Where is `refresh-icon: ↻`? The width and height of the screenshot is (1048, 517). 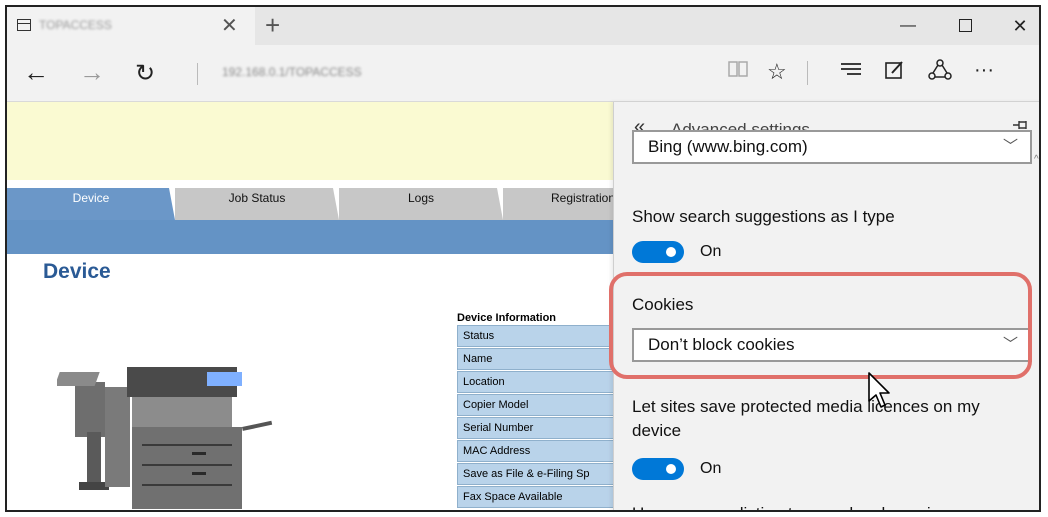 refresh-icon: ↻ is located at coordinates (145, 73).